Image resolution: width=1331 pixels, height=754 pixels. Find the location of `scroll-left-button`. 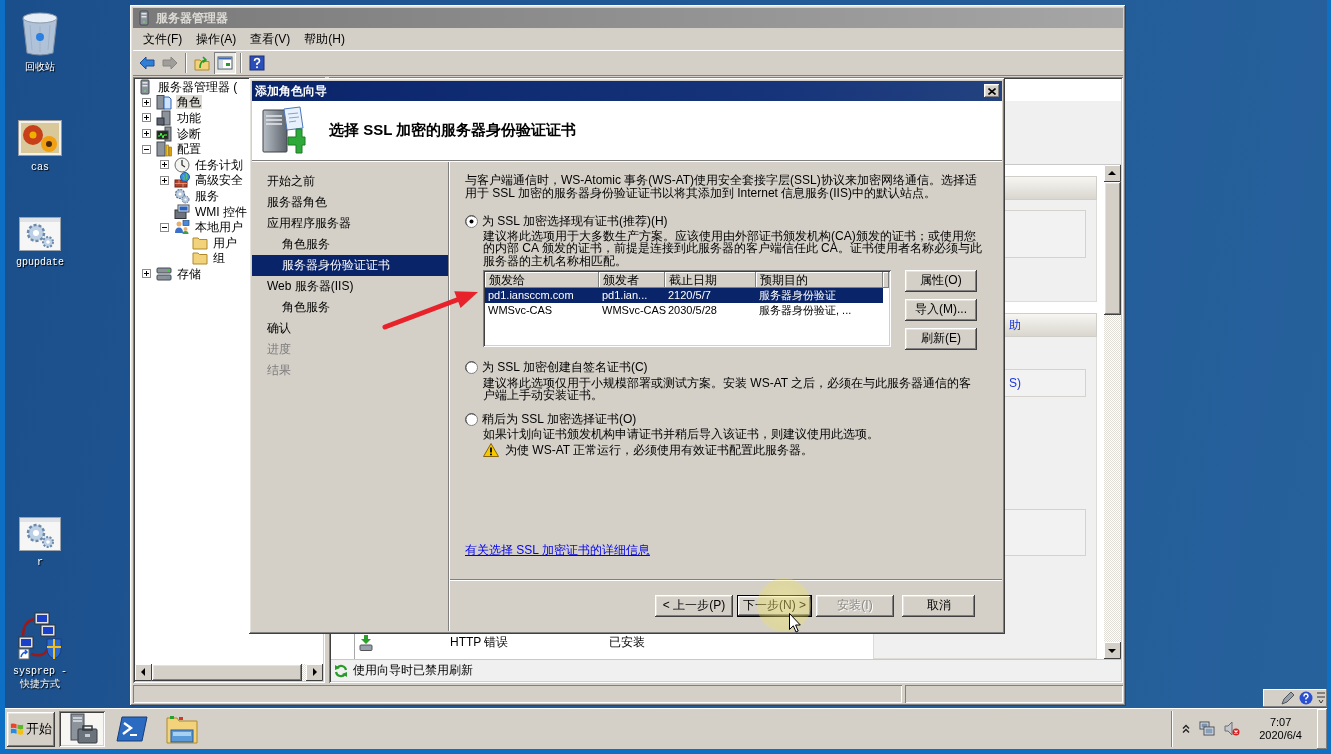

scroll-left-button is located at coordinates (143, 672).